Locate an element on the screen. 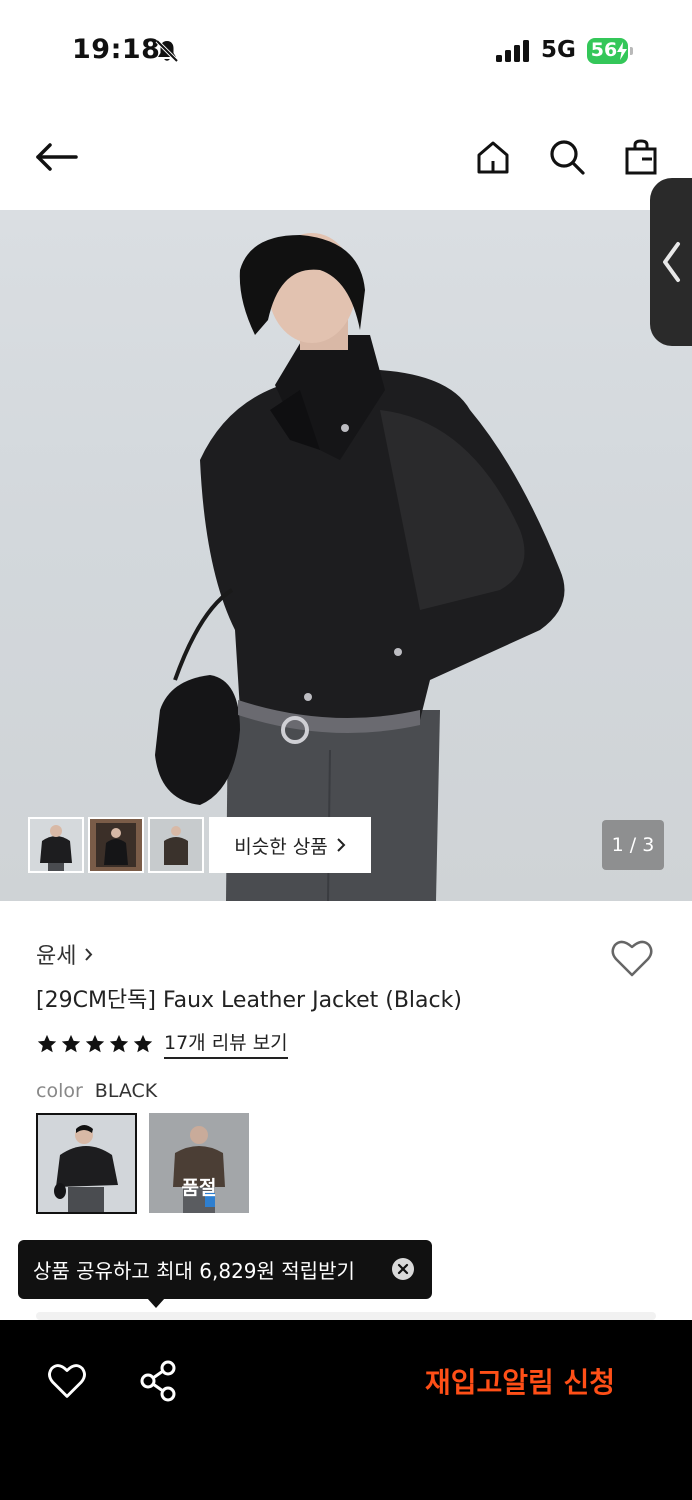 This screenshot has width=692, height=1500. color-value: BLACK is located at coordinates (126, 1091).